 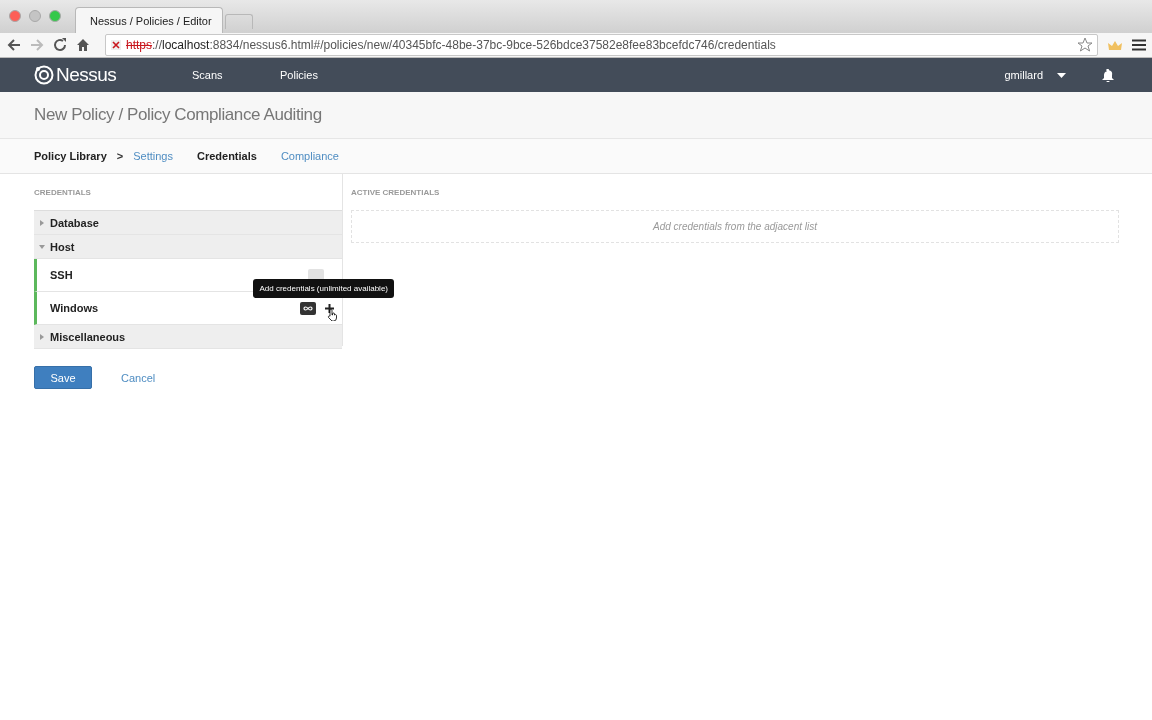 I want to click on logo-text: Nessus, so click(x=86, y=75).